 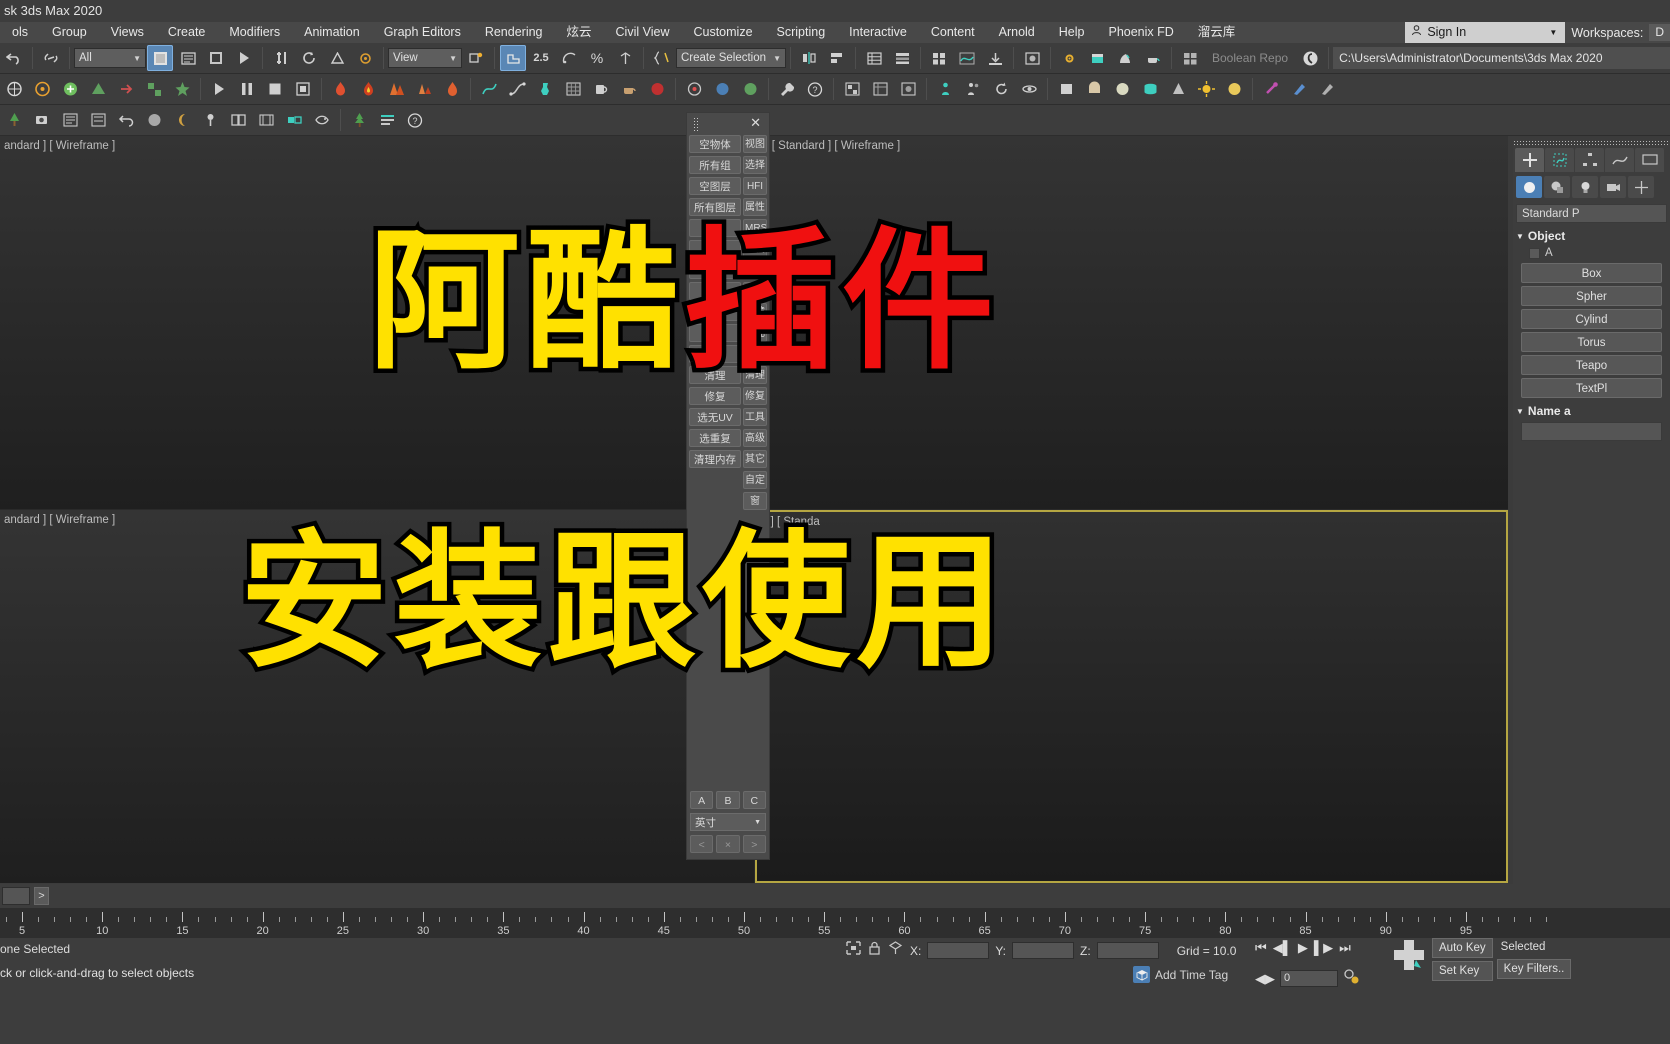 I want to click on select-and-scale-icon, so click(x=337, y=58).